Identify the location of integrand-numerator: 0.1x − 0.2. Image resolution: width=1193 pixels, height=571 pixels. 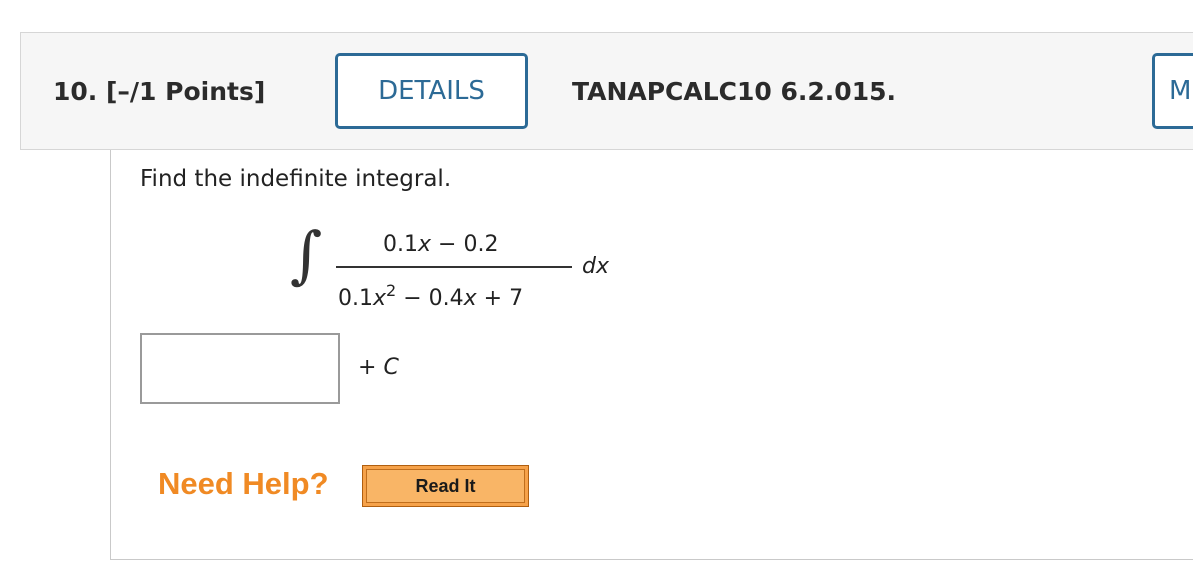
(440, 244).